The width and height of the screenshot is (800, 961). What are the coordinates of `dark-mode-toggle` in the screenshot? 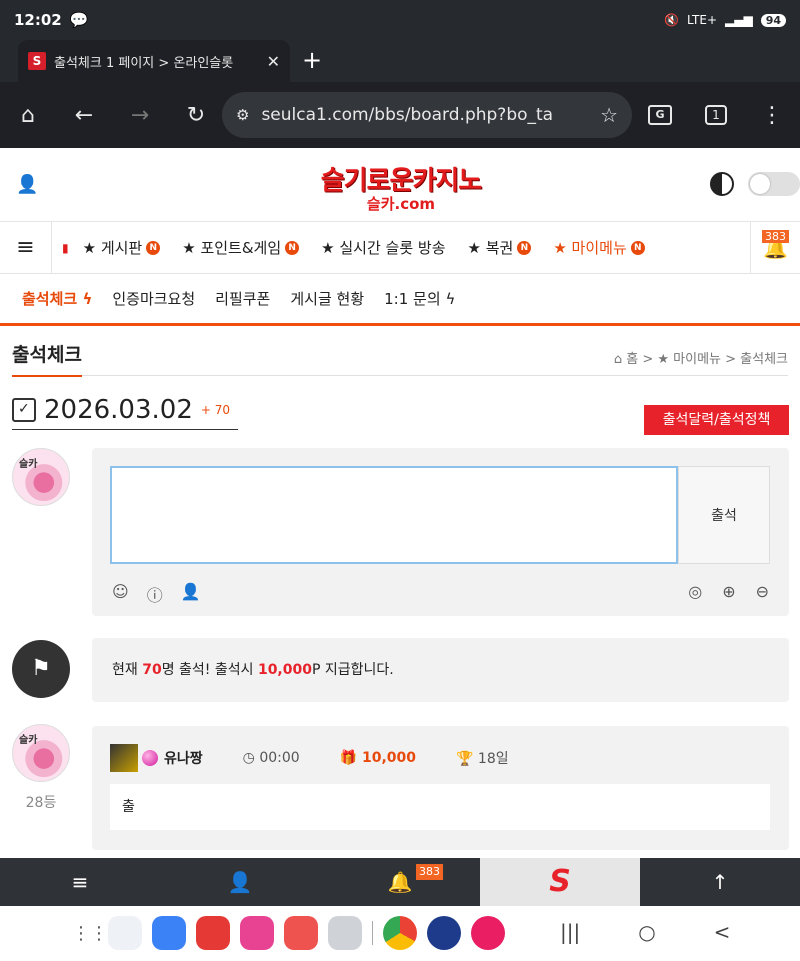 It's located at (774, 184).